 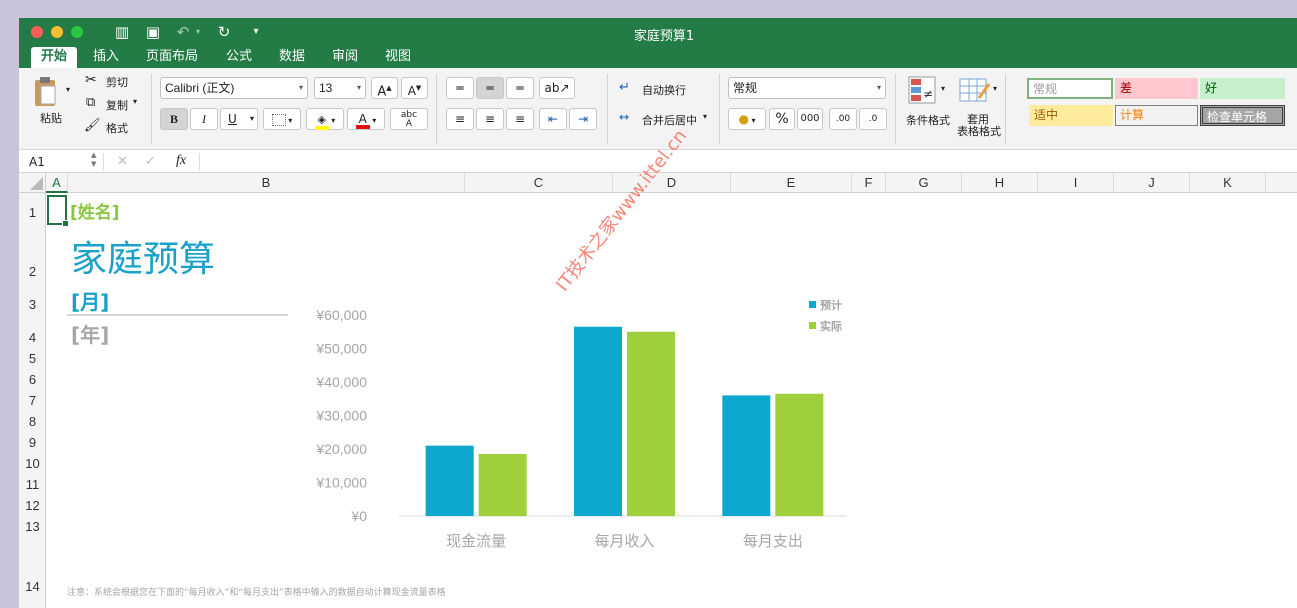 I want to click on decrease-font-button: A▼, so click(x=414, y=88).